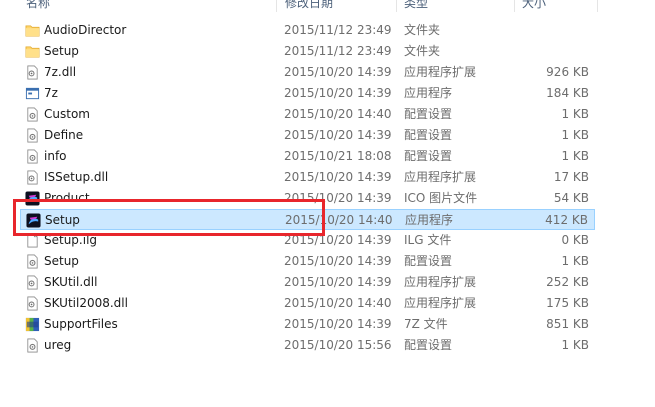  I want to click on file-row: Setup 2015/10/20 14:40 应用程序 412 KB, so click(307, 219).